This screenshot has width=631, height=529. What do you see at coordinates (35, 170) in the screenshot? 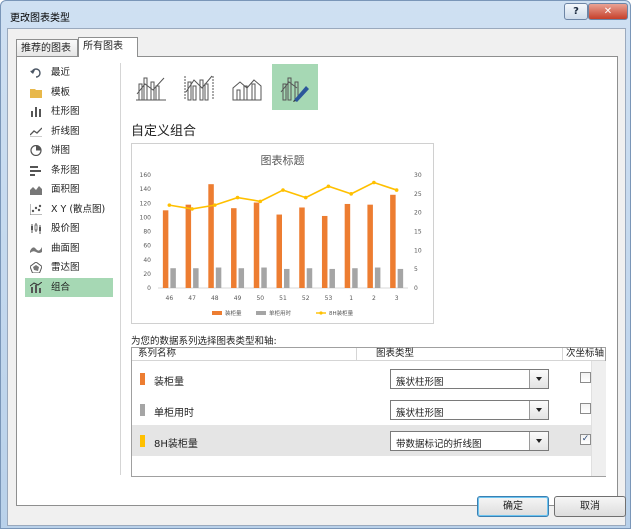
I see `bar-chart-icon` at bounding box center [35, 170].